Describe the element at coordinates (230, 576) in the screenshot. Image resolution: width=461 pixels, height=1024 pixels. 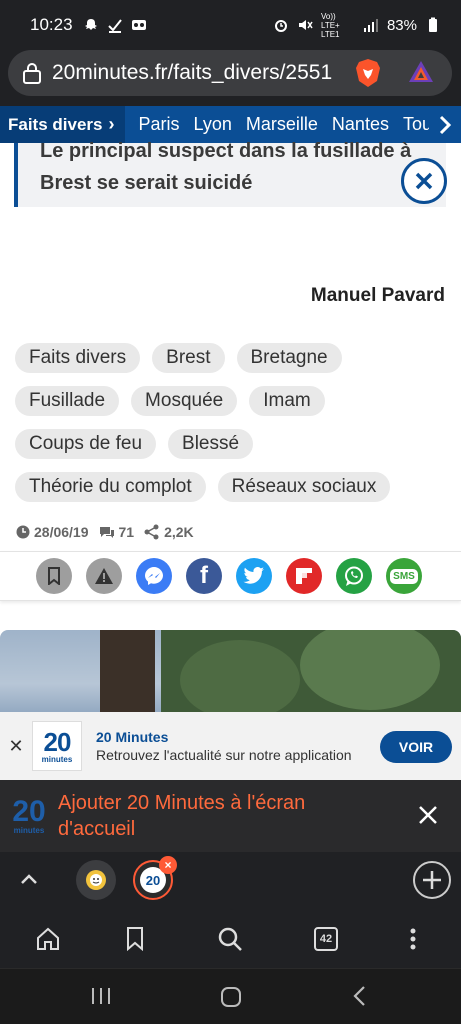
I see `share-bar: f SMS` at that location.